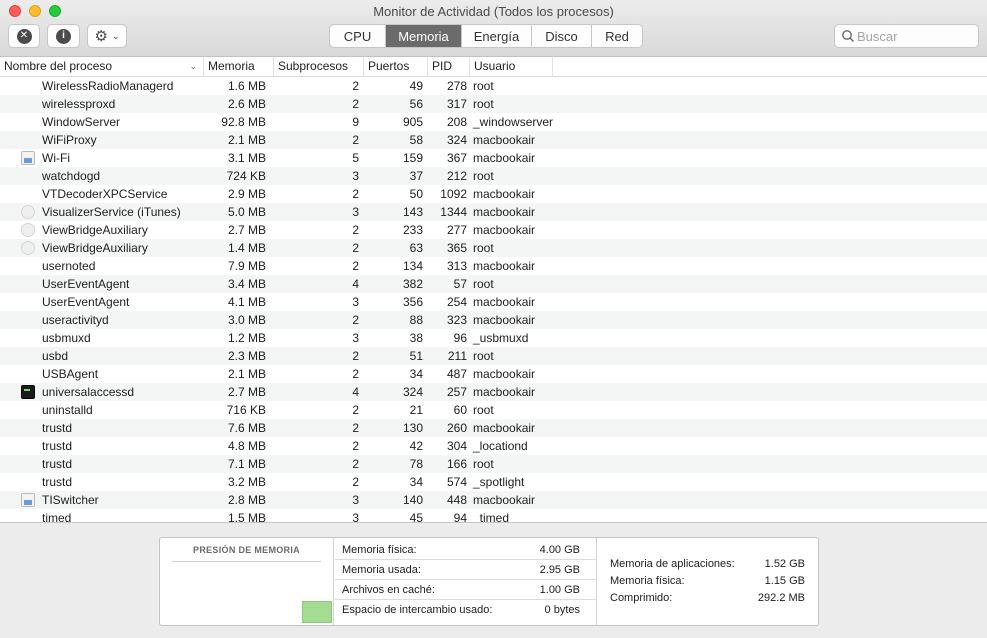 This screenshot has width=987, height=638. I want to click on column-header-pid: PID, so click(449, 67).